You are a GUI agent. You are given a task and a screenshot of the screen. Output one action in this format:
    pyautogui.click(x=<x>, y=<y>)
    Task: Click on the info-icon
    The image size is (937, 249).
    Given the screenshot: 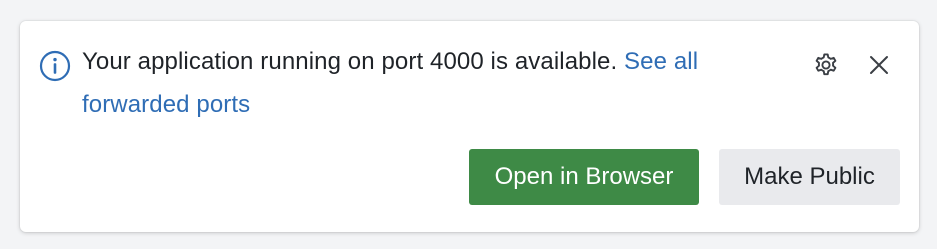 What is the action you would take?
    pyautogui.click(x=55, y=66)
    